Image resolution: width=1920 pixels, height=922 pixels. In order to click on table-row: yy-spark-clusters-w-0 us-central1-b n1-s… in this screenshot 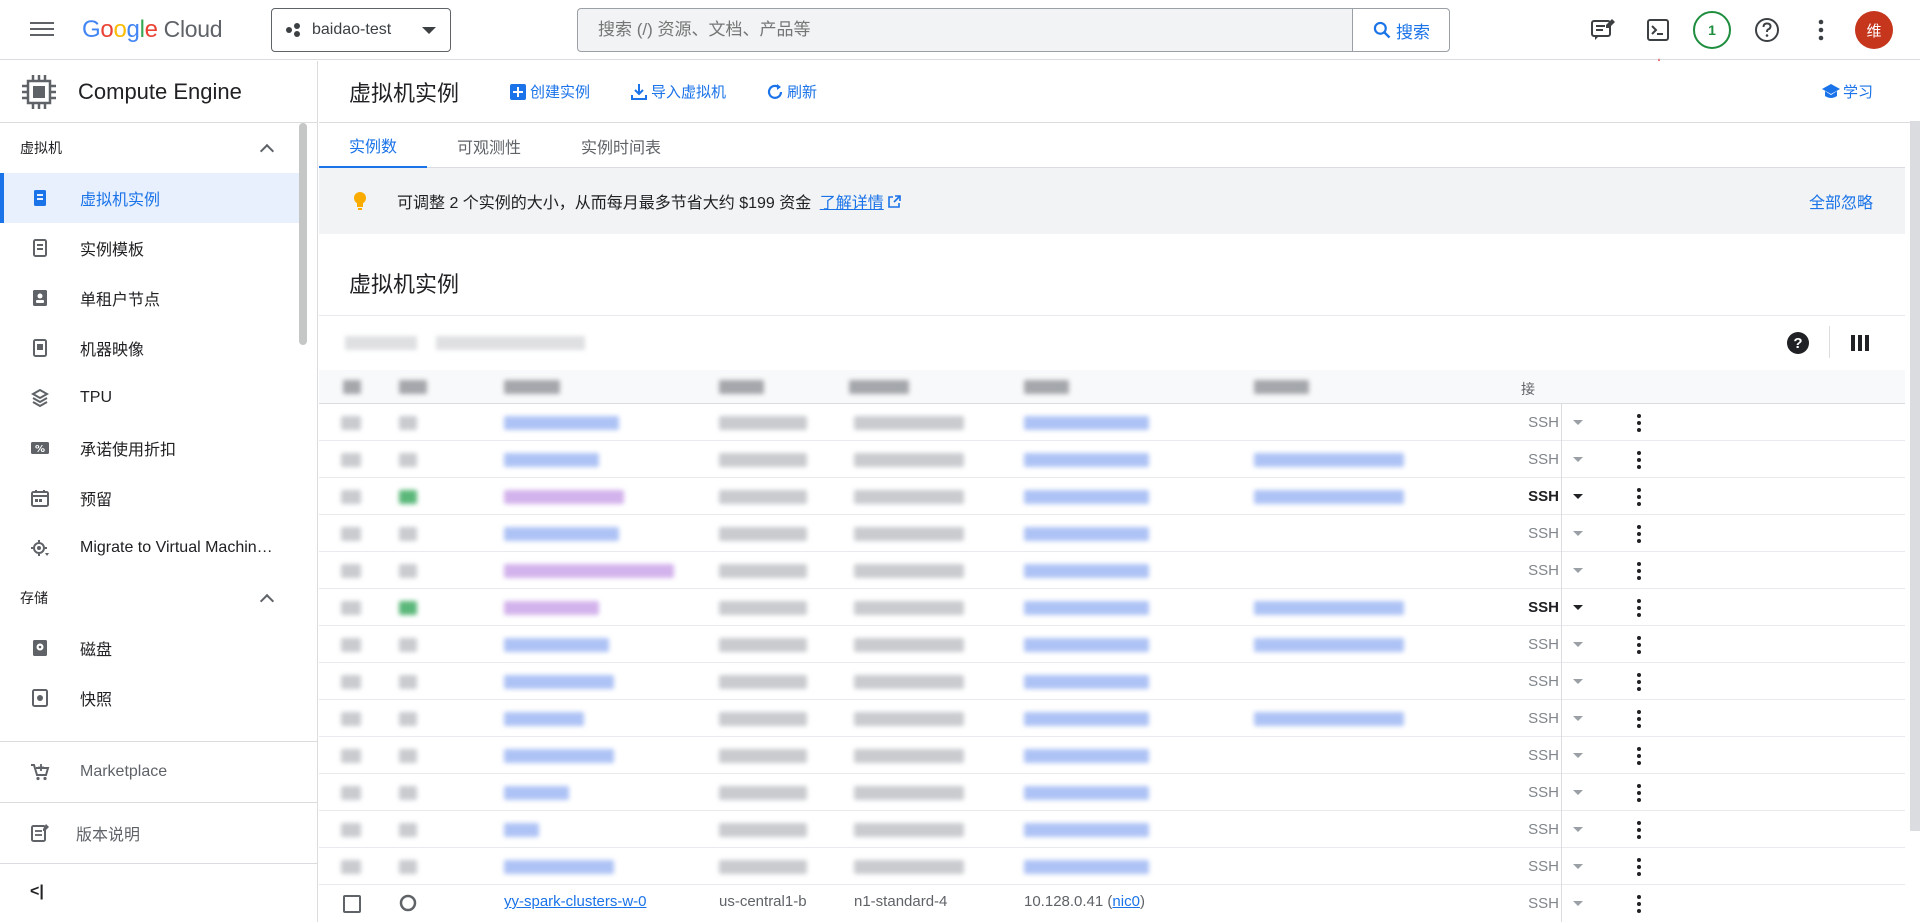, I will do `click(1112, 903)`.